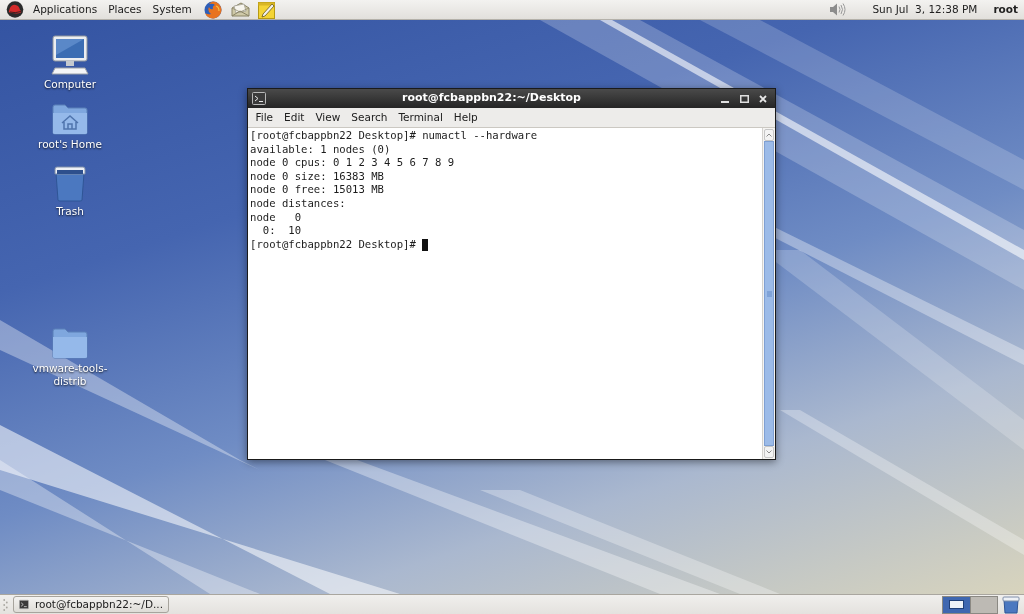  Describe the element at coordinates (420, 117) in the screenshot. I see `menu-item: Terminal` at that location.